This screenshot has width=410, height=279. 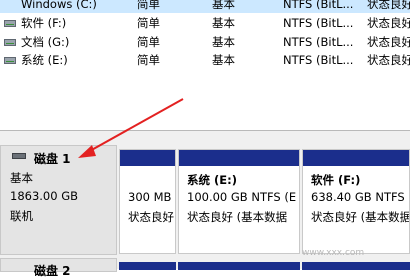 I want to click on arrow-annotation-icon, so click(x=131, y=128).